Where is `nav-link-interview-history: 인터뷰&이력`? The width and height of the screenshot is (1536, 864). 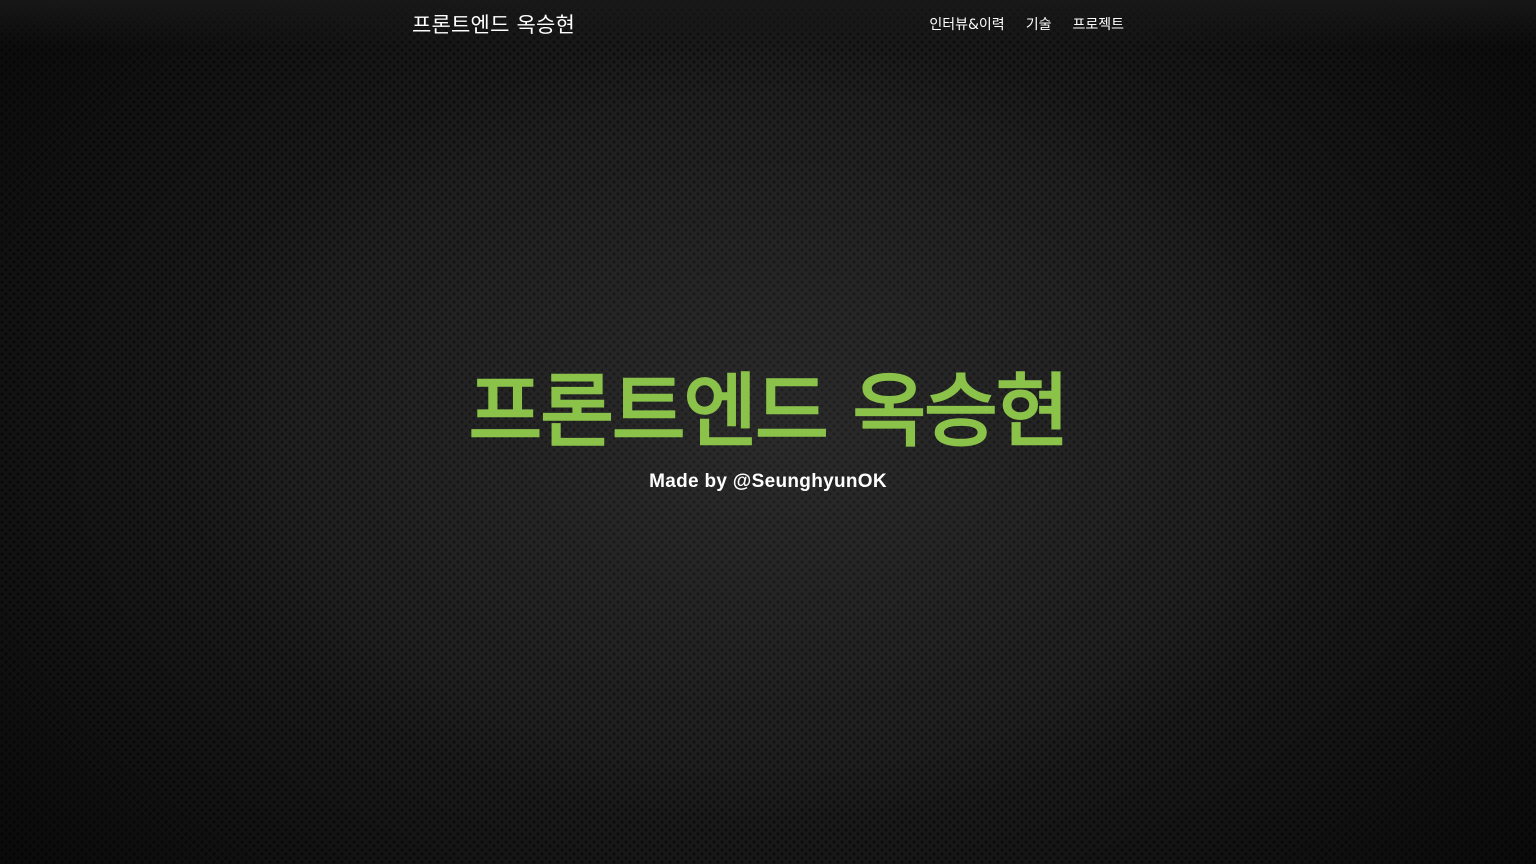
nav-link-interview-history: 인터뷰&이력 is located at coordinates (966, 24).